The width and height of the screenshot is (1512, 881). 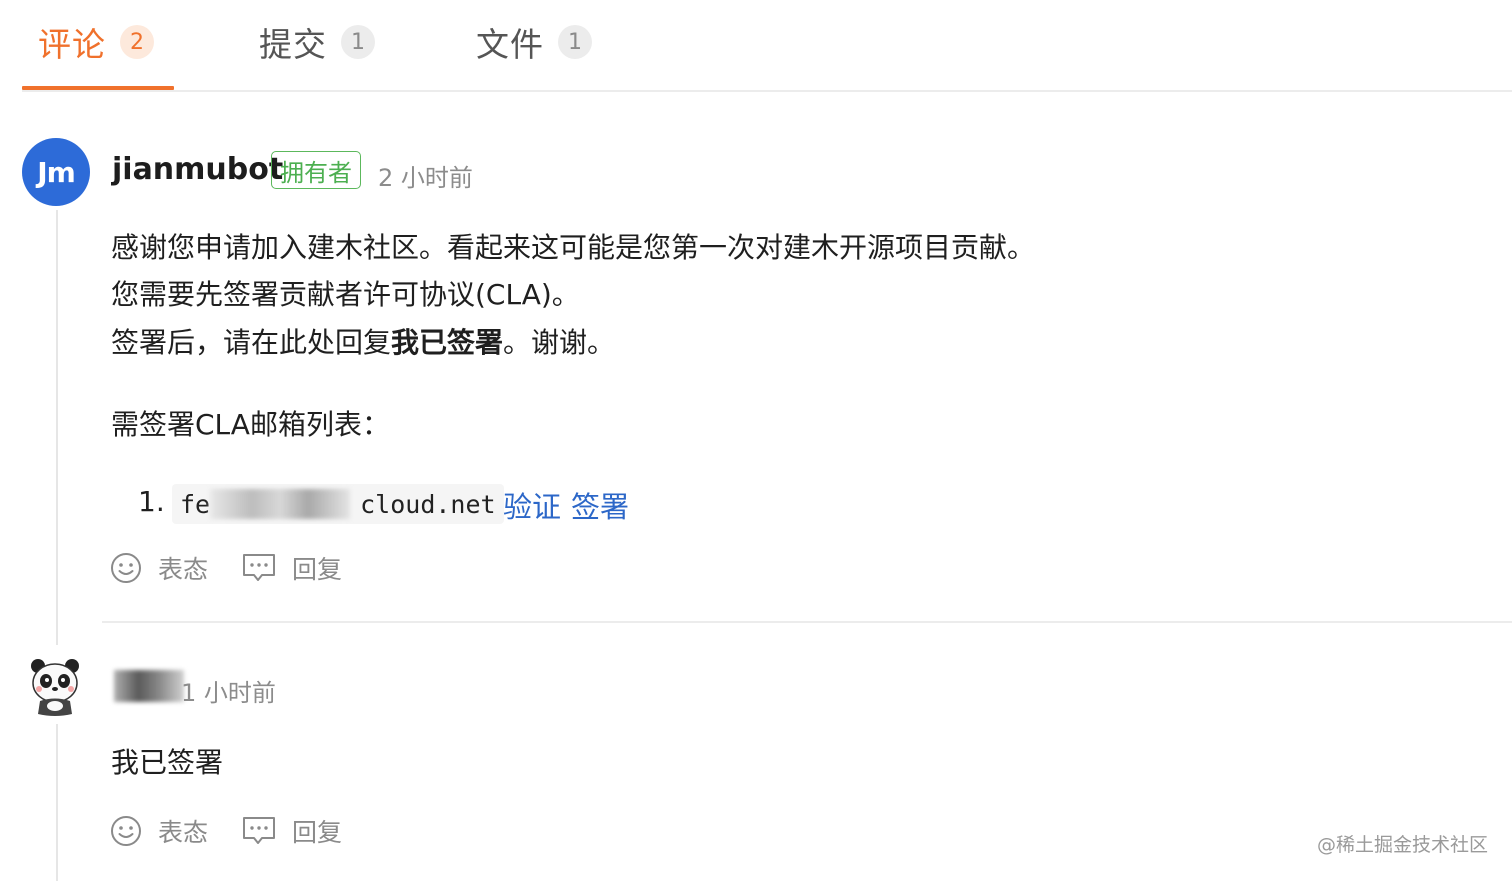 What do you see at coordinates (250, 424) in the screenshot?
I see `email-list-title: 需签署CLA邮箱列表：` at bounding box center [250, 424].